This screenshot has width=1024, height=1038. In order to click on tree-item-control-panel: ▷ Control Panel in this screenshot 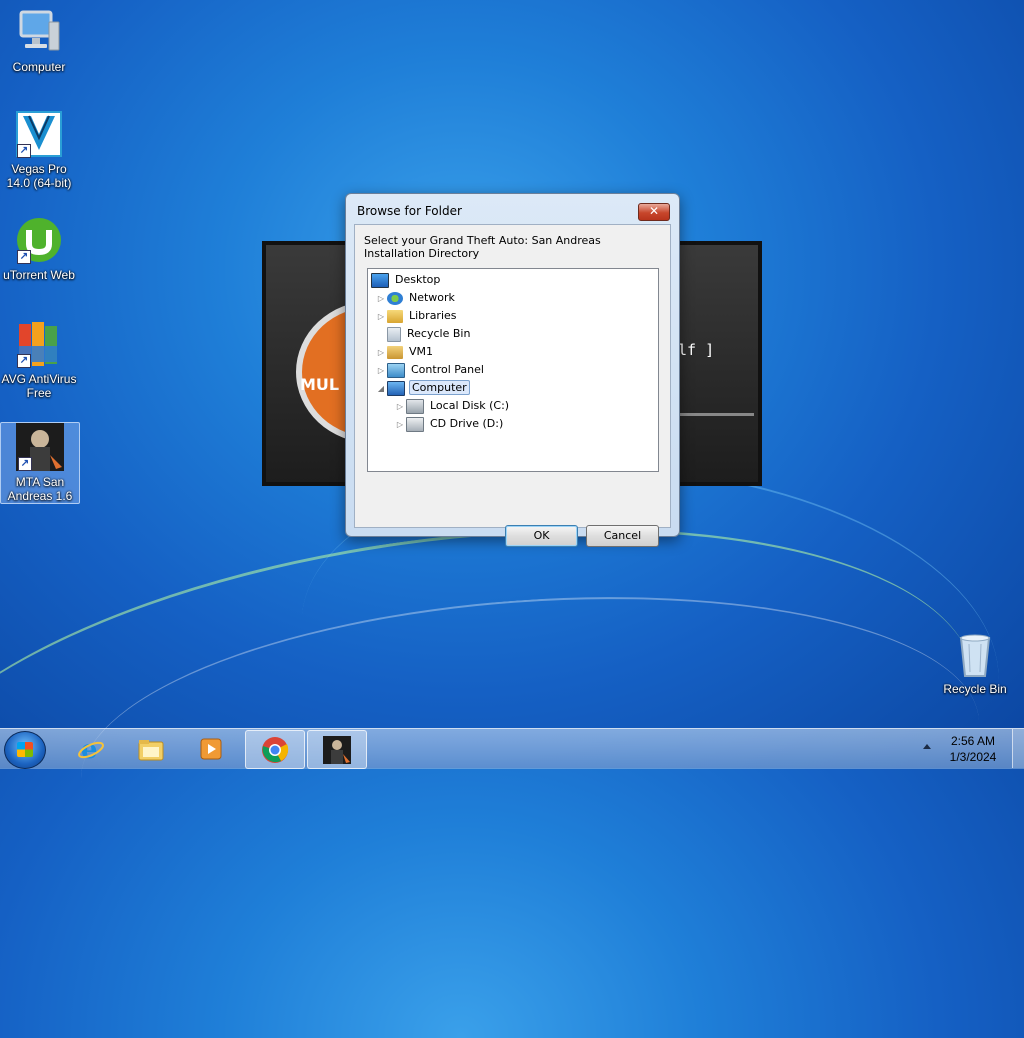, I will do `click(430, 369)`.